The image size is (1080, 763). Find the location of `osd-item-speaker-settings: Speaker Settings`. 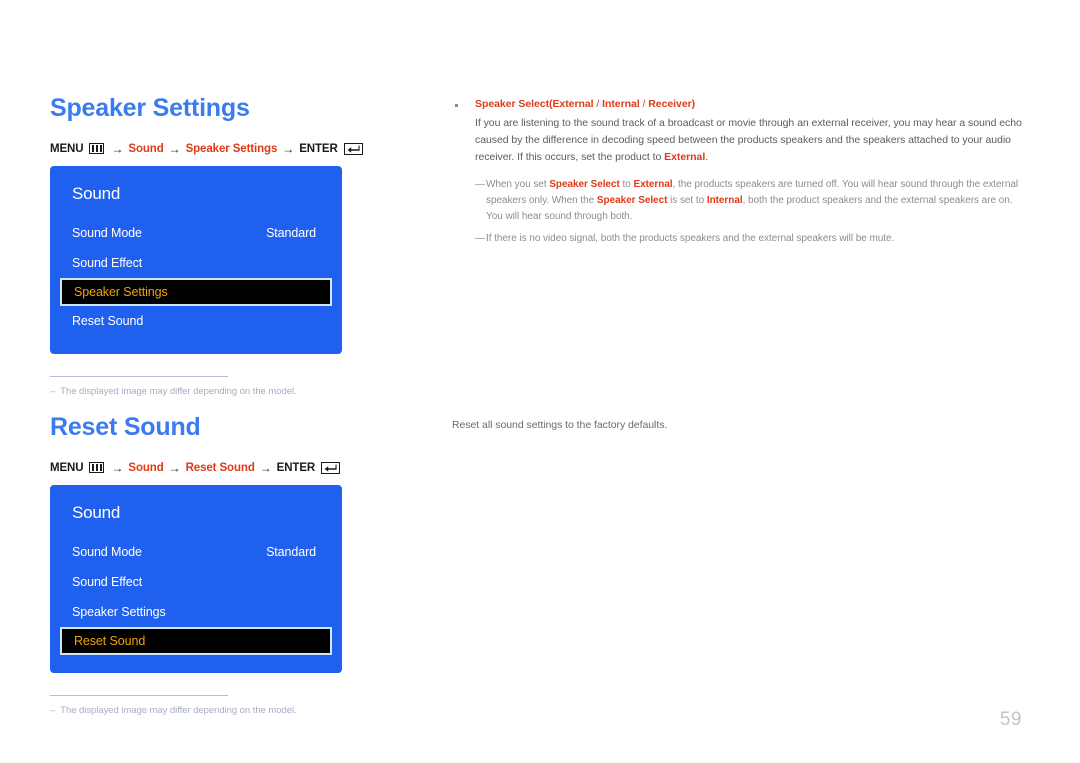

osd-item-speaker-settings: Speaker Settings is located at coordinates (196, 612).